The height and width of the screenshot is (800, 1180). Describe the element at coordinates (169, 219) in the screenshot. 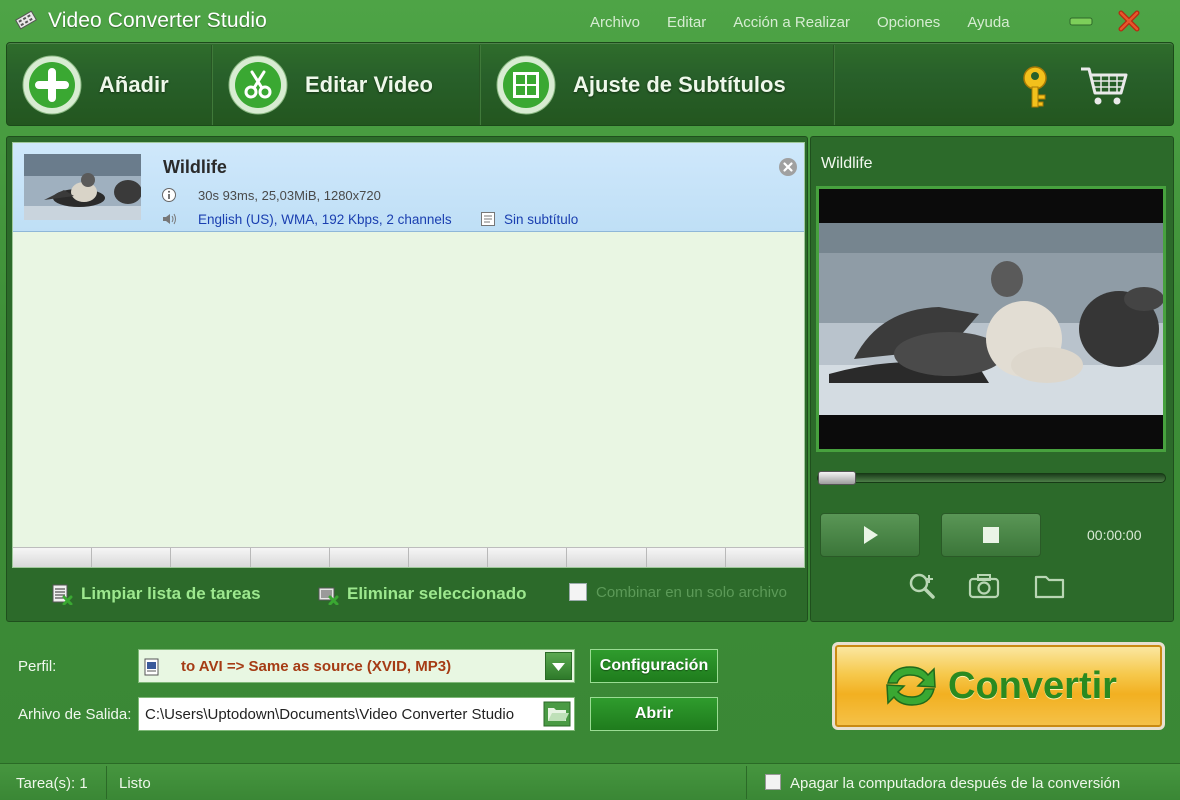

I see `speaker-icon` at that location.